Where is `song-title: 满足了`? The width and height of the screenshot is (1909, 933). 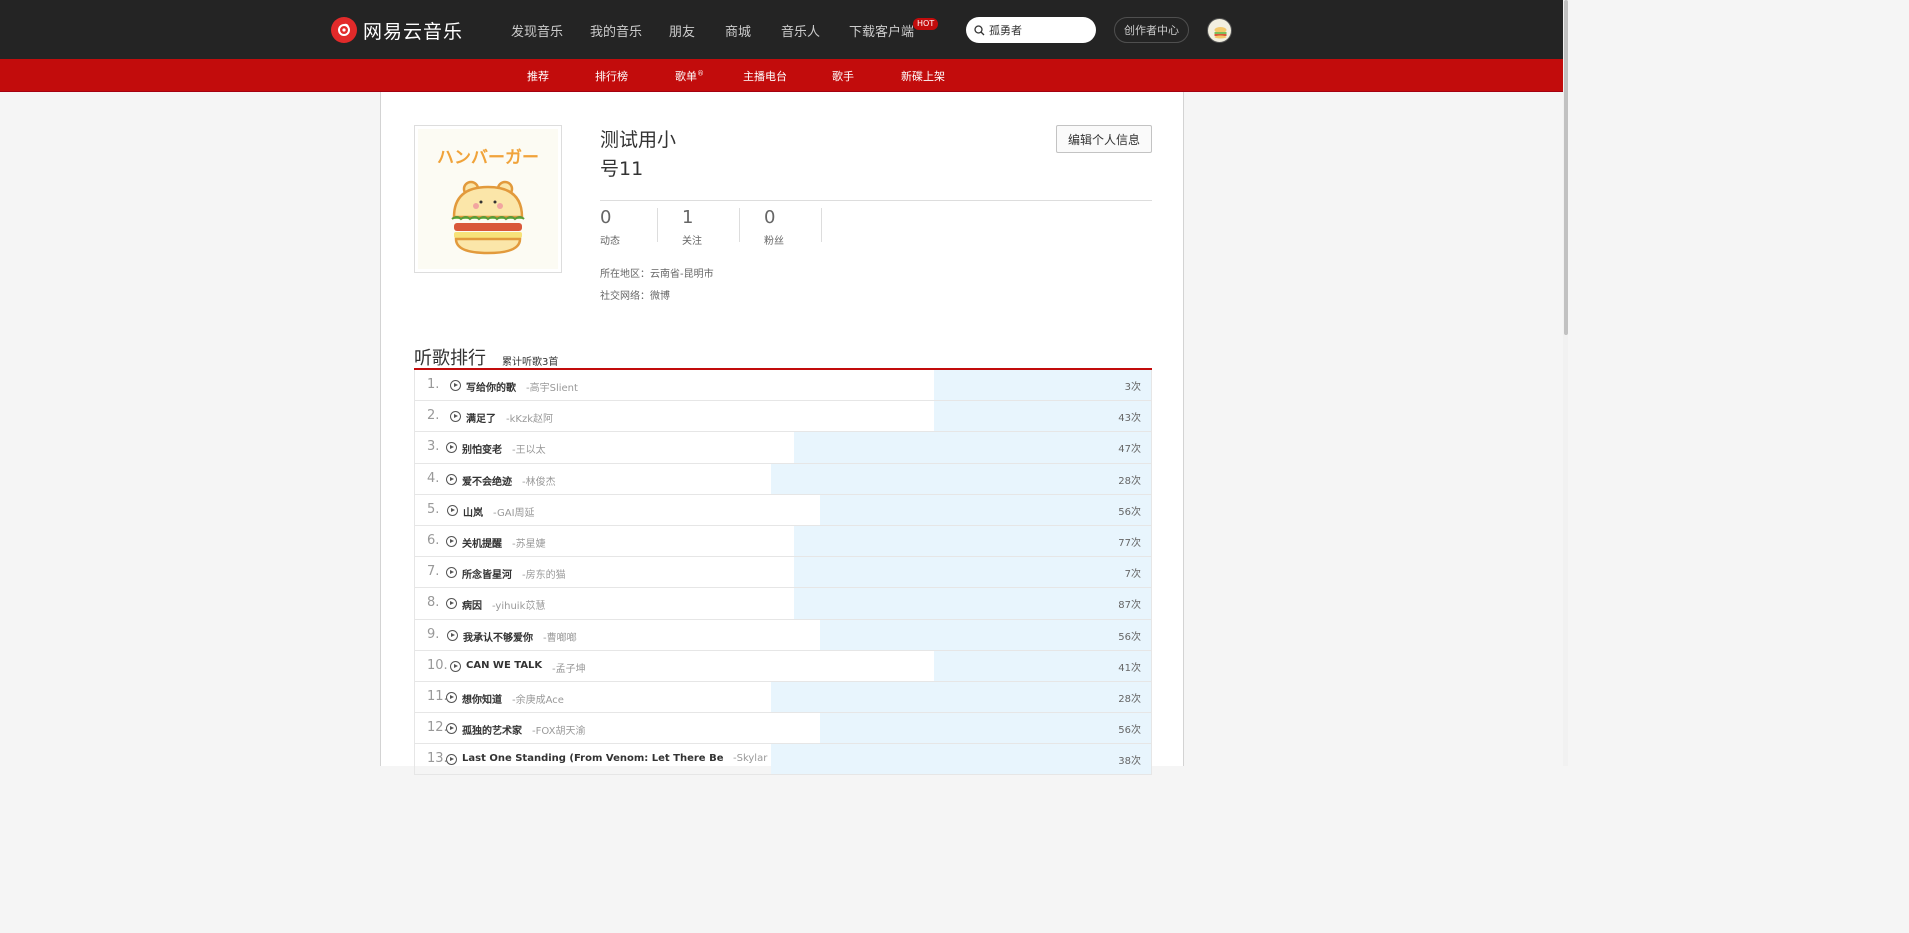 song-title: 满足了 is located at coordinates (481, 417).